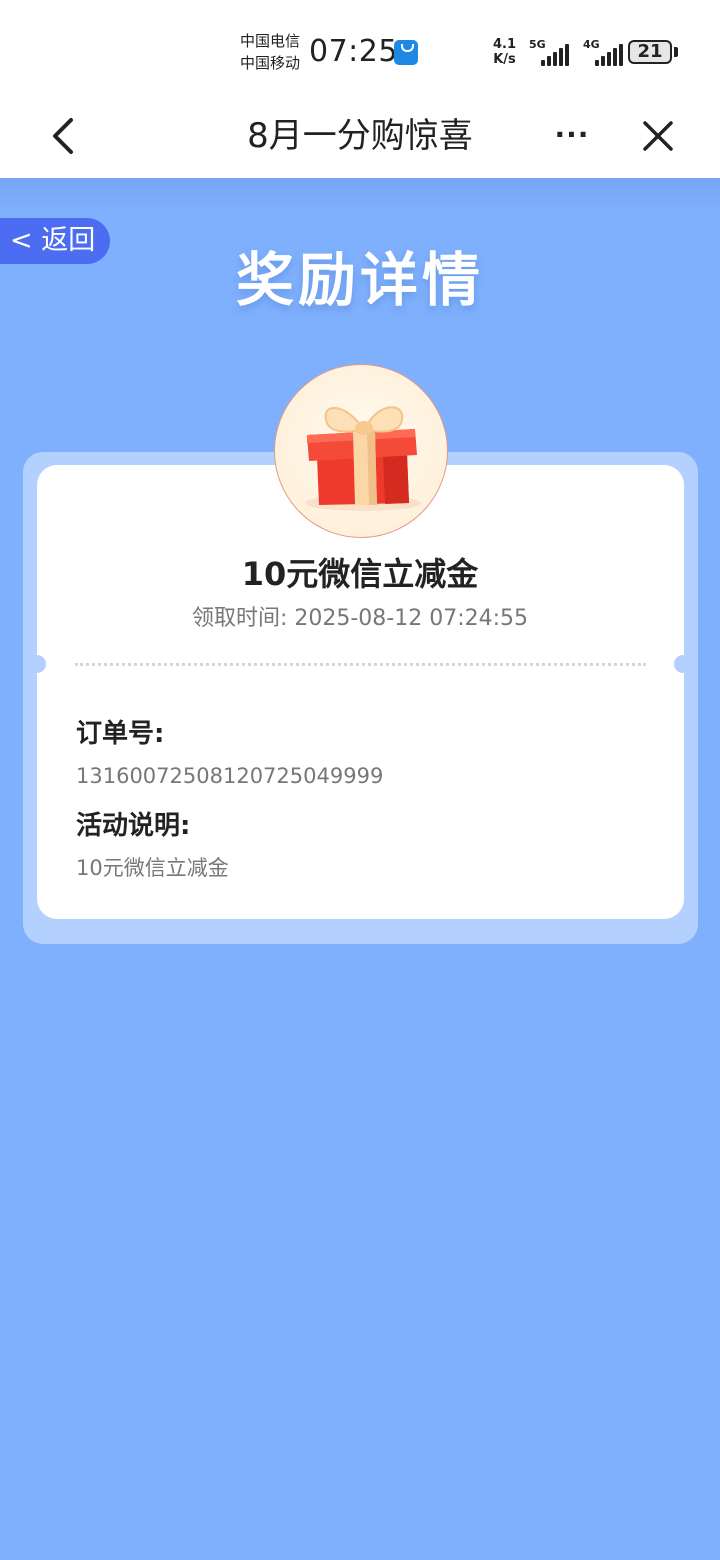 This screenshot has height=1560, width=720. I want to click on back-button: < 返回, so click(55, 241).